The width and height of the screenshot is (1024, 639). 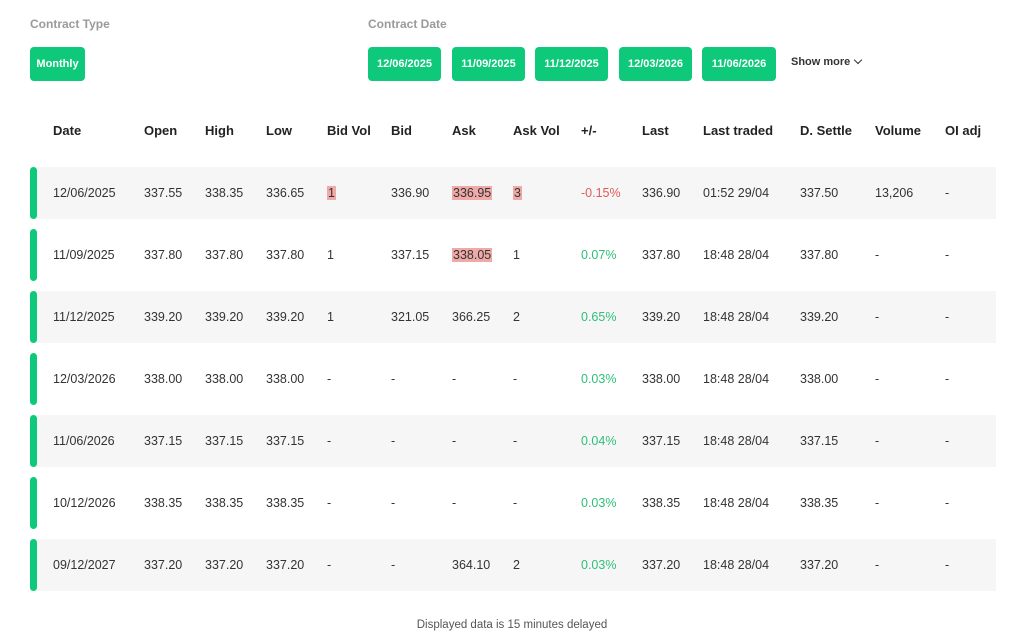 What do you see at coordinates (70, 24) in the screenshot?
I see `contract-type-label: Contract Type` at bounding box center [70, 24].